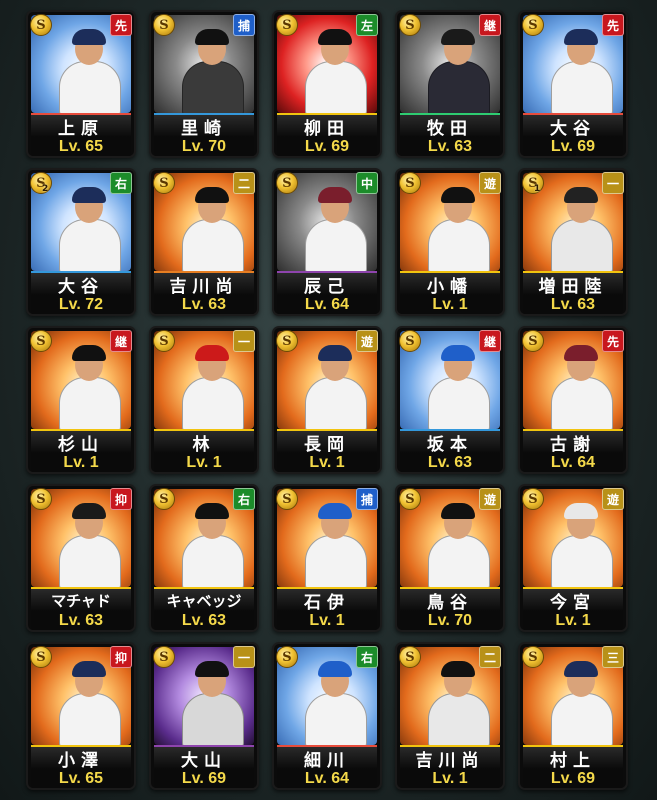 The height and width of the screenshot is (800, 657). What do you see at coordinates (81, 558) in the screenshot?
I see `player-card: S 抑マチャド Lv. 63` at bounding box center [81, 558].